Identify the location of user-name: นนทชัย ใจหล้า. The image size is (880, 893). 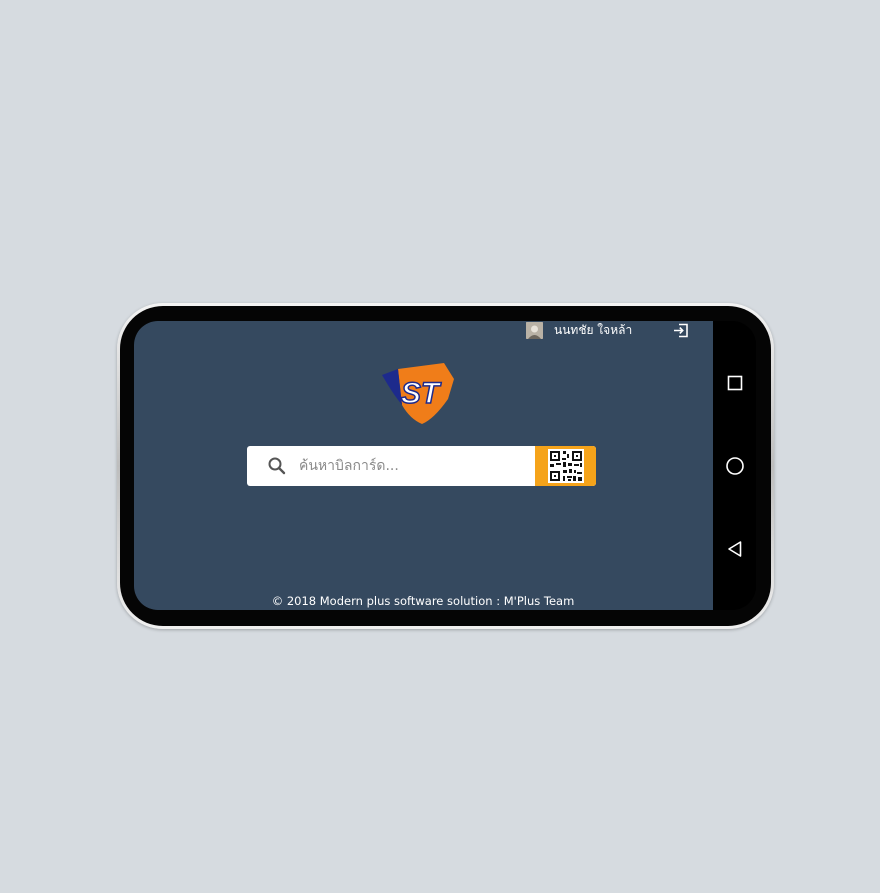
(593, 330).